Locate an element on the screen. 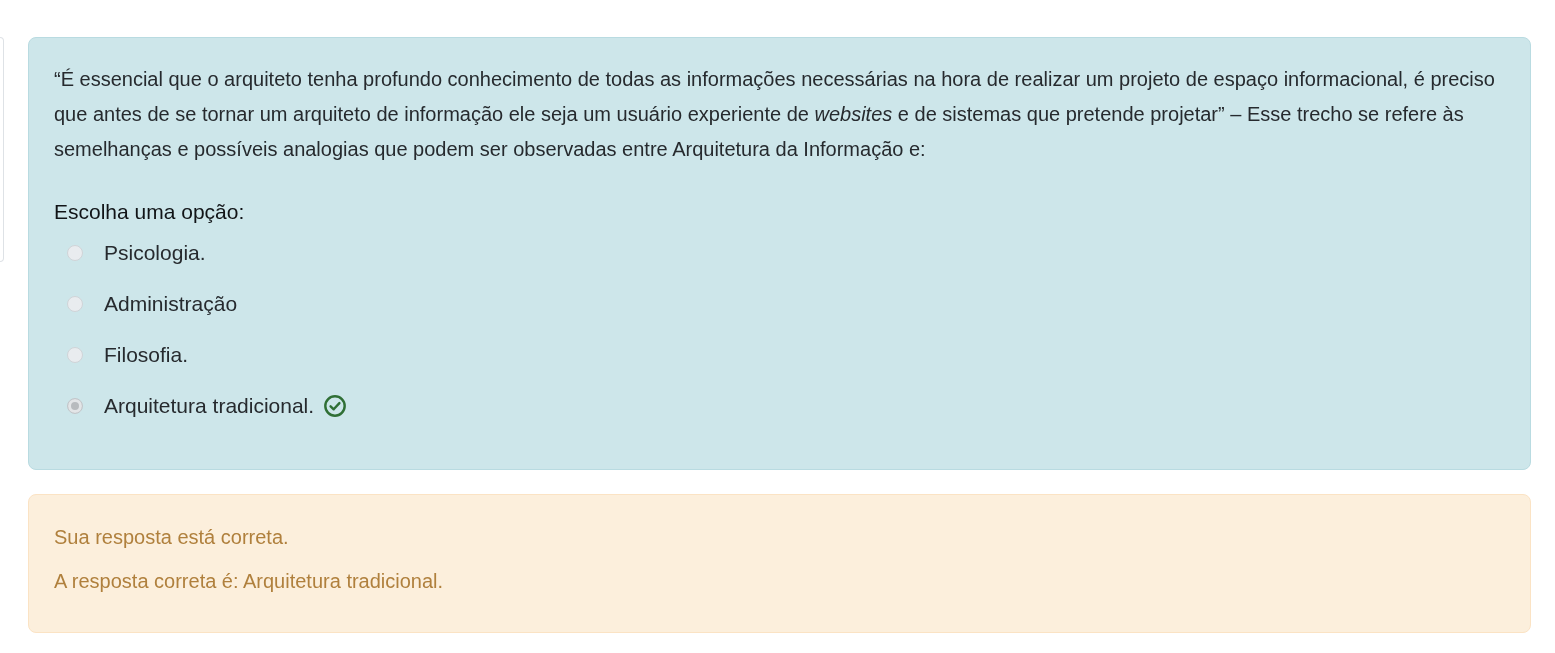 The width and height of the screenshot is (1555, 653). option-label: Psicologia. is located at coordinates (155, 252).